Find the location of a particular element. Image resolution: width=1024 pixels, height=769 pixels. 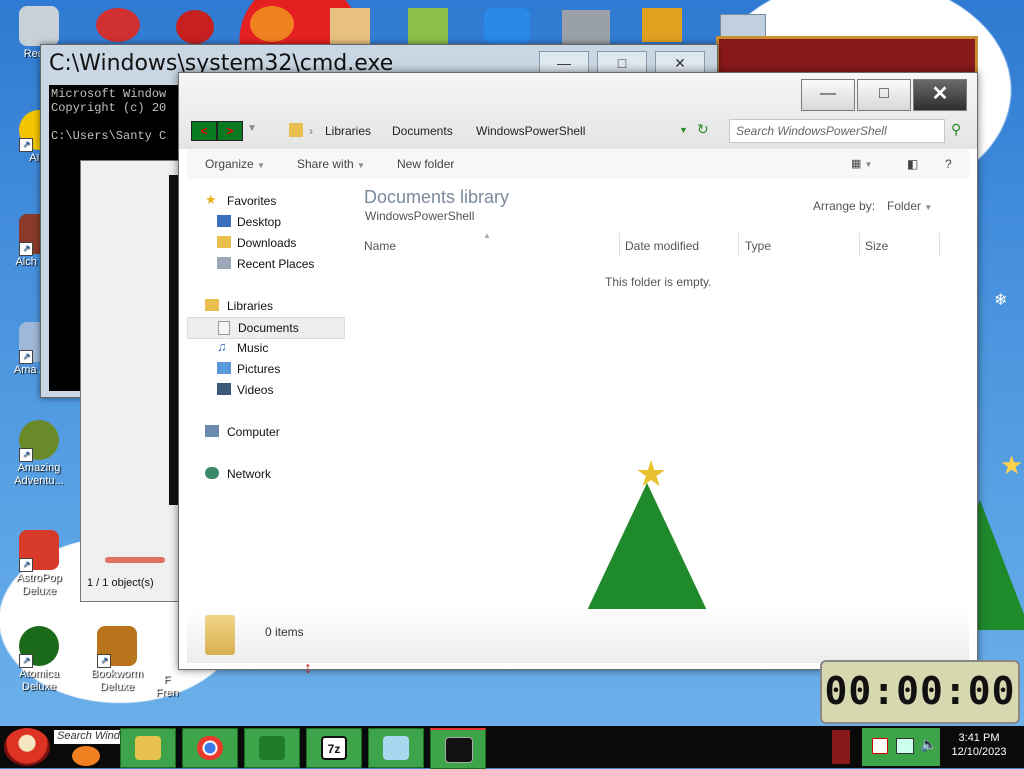

clock-date: 12/10/2023 is located at coordinates (979, 752).